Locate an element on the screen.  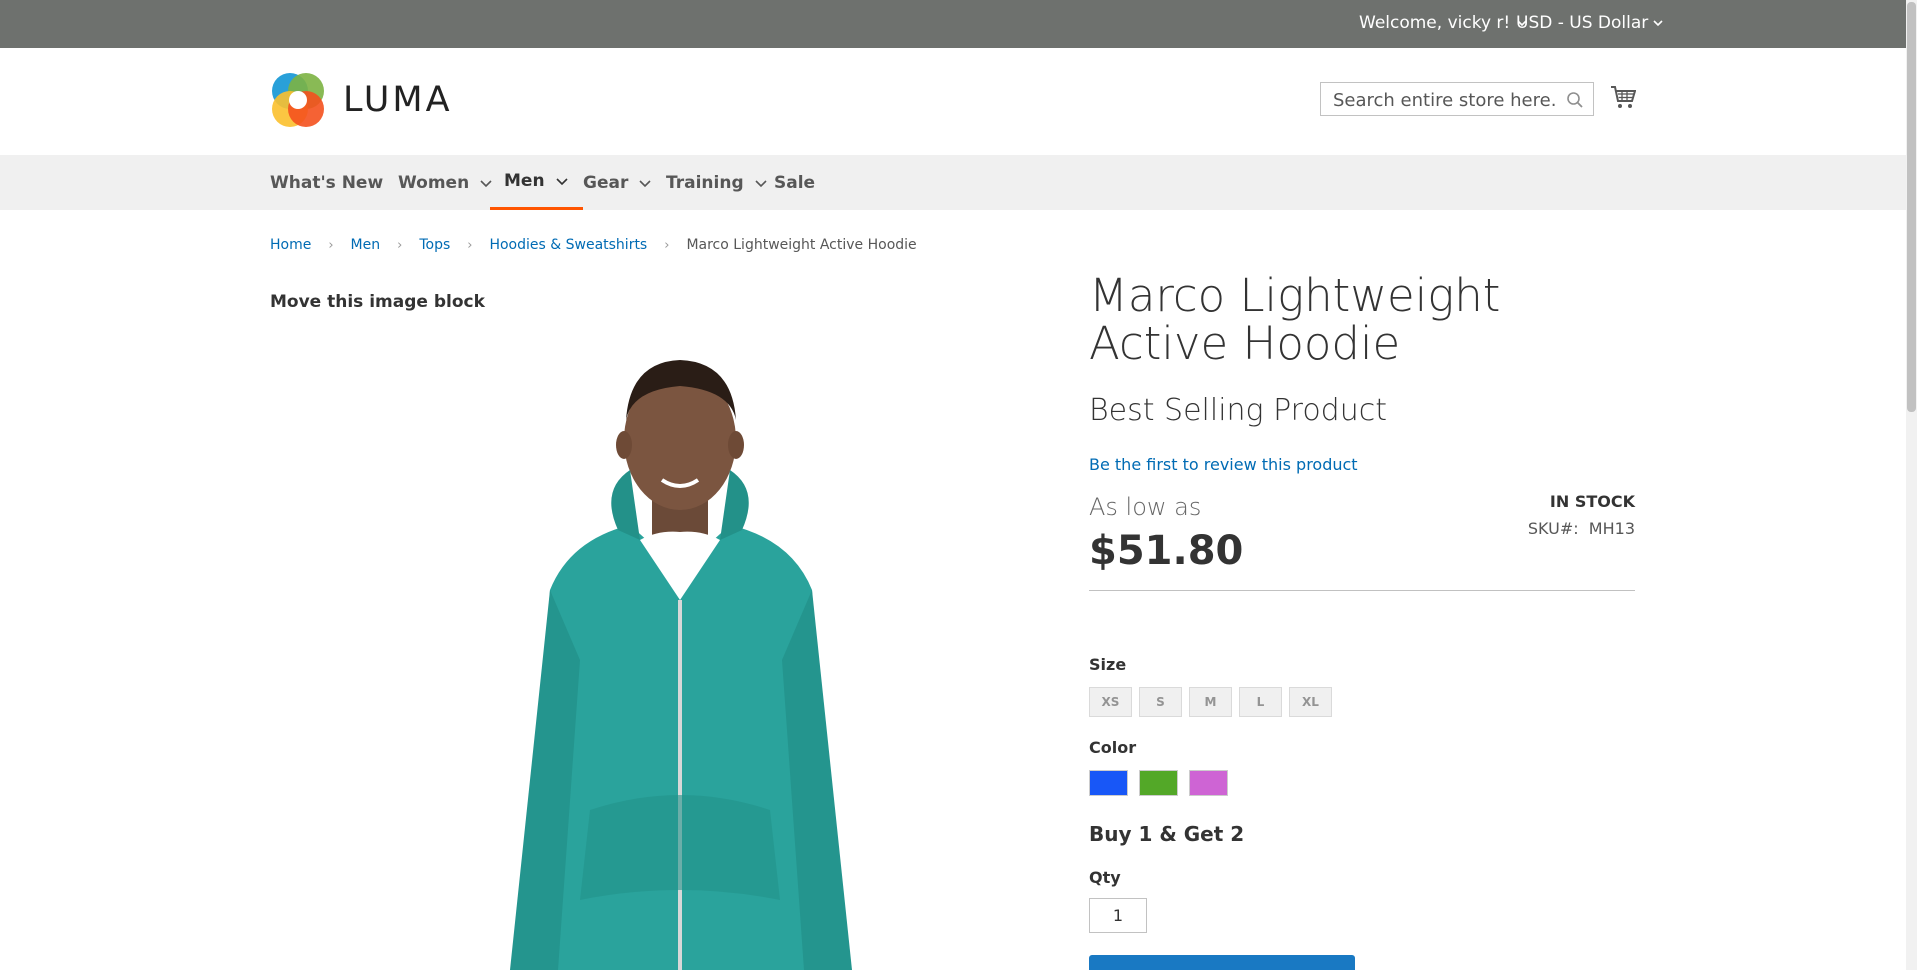
nav-item-gear: Gear is located at coordinates (617, 182).